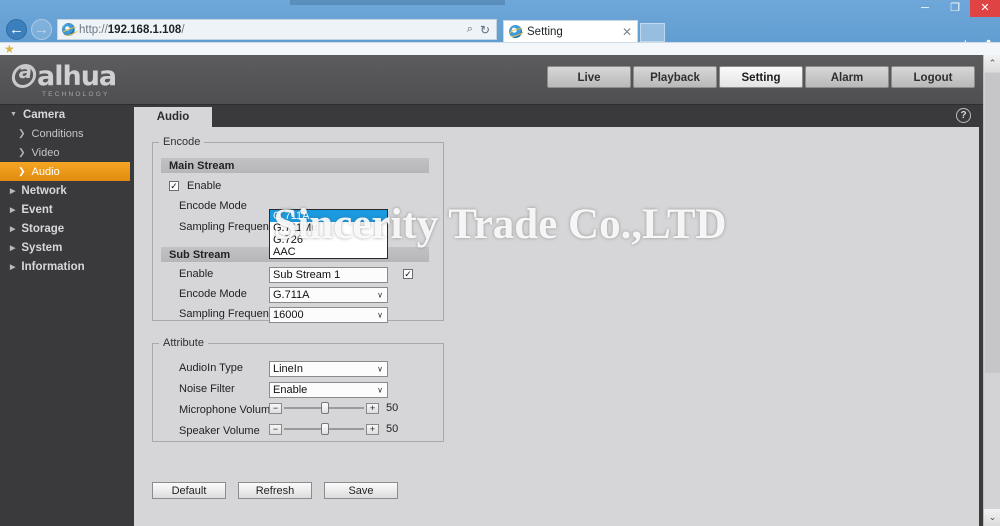 Image resolution: width=1000 pixels, height=526 pixels. I want to click on vertical-scrollbar: ⌃ ⌄, so click(991, 290).